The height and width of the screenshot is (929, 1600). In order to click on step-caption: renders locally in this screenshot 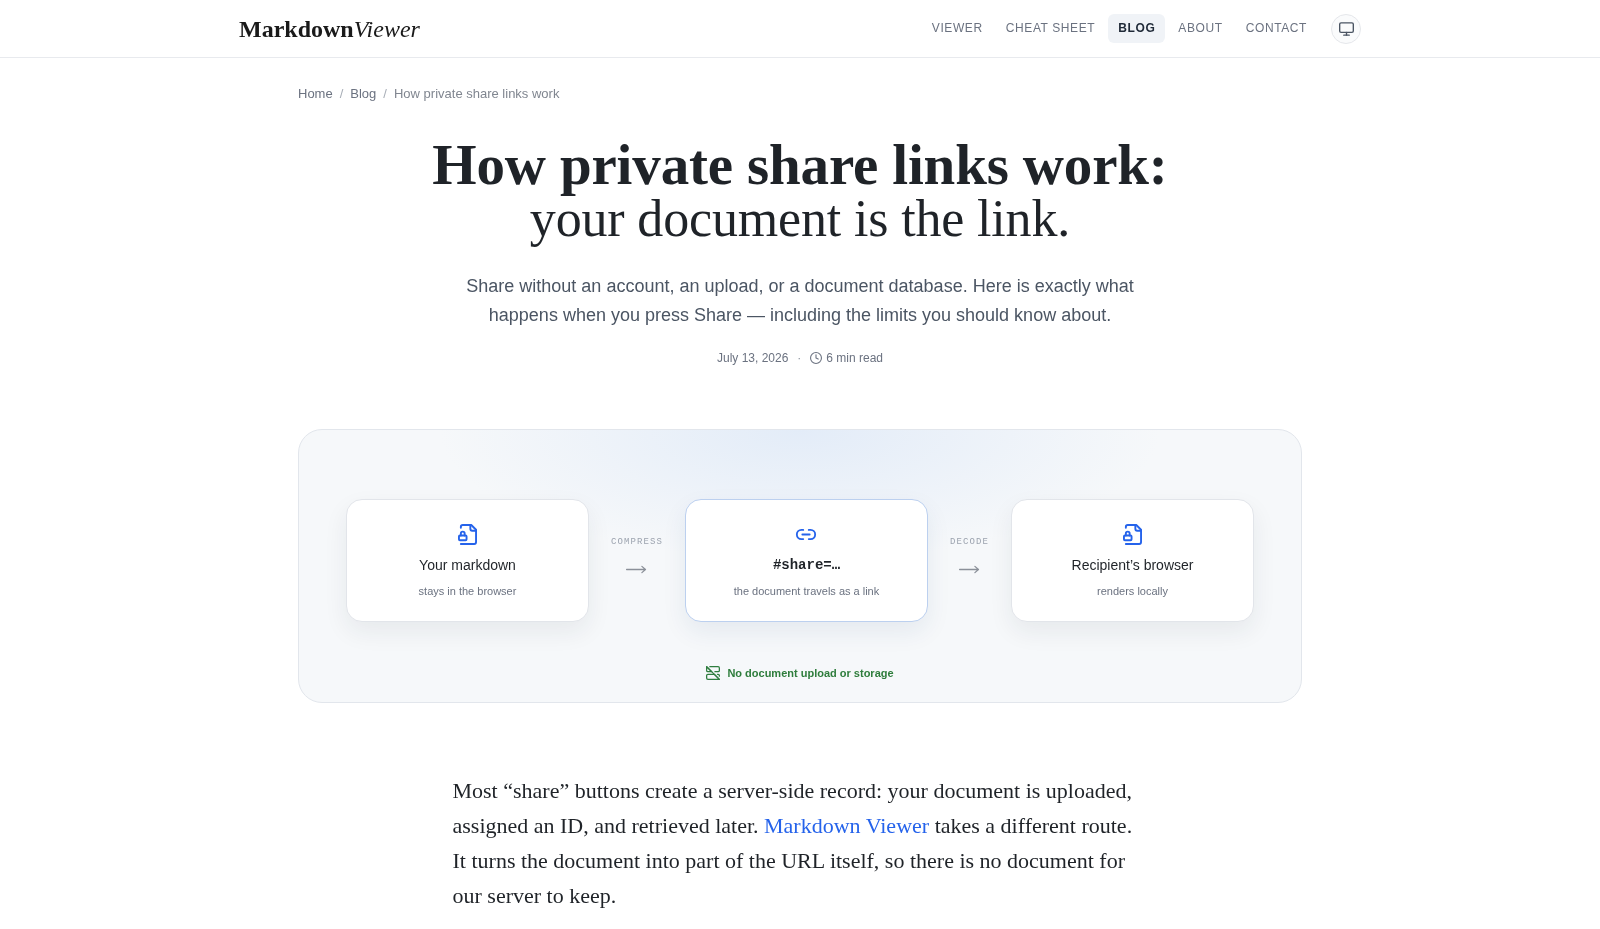, I will do `click(1132, 591)`.